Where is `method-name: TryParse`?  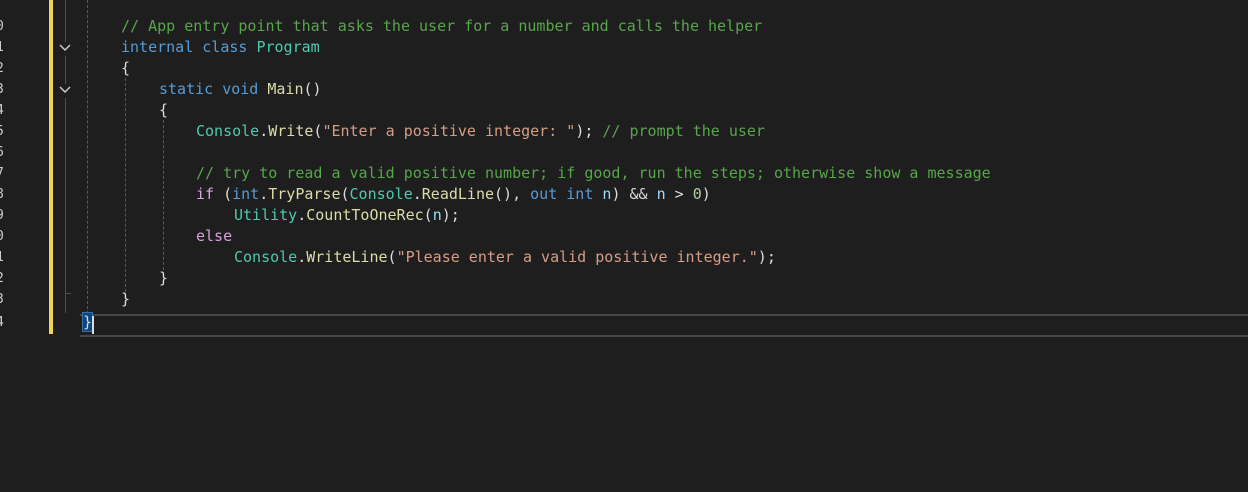 method-name: TryParse is located at coordinates (304, 194).